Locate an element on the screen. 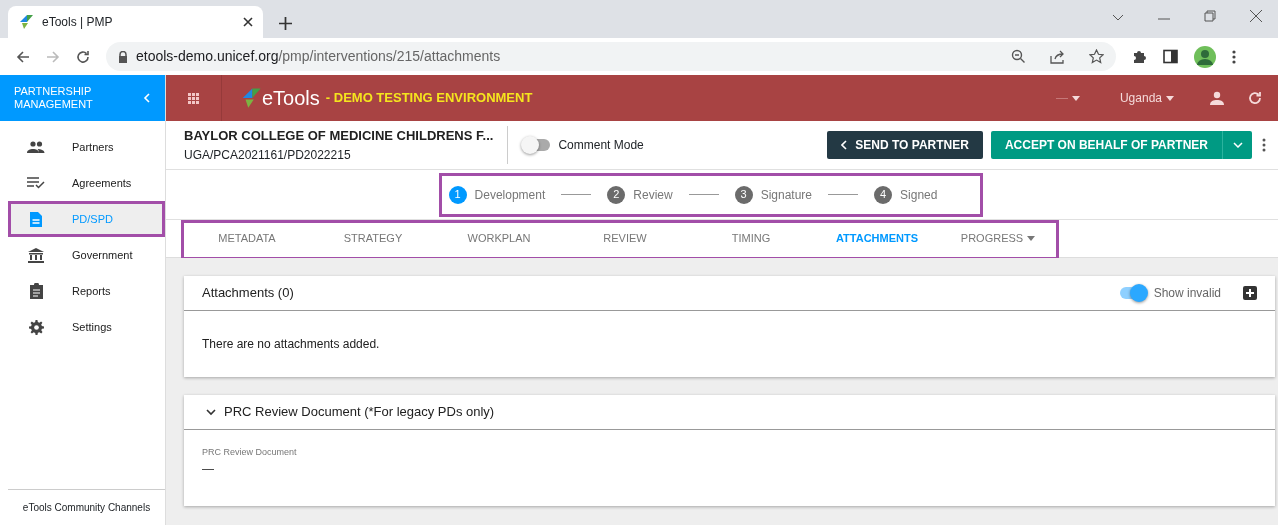  chevron-left-icon is located at coordinates (844, 145).